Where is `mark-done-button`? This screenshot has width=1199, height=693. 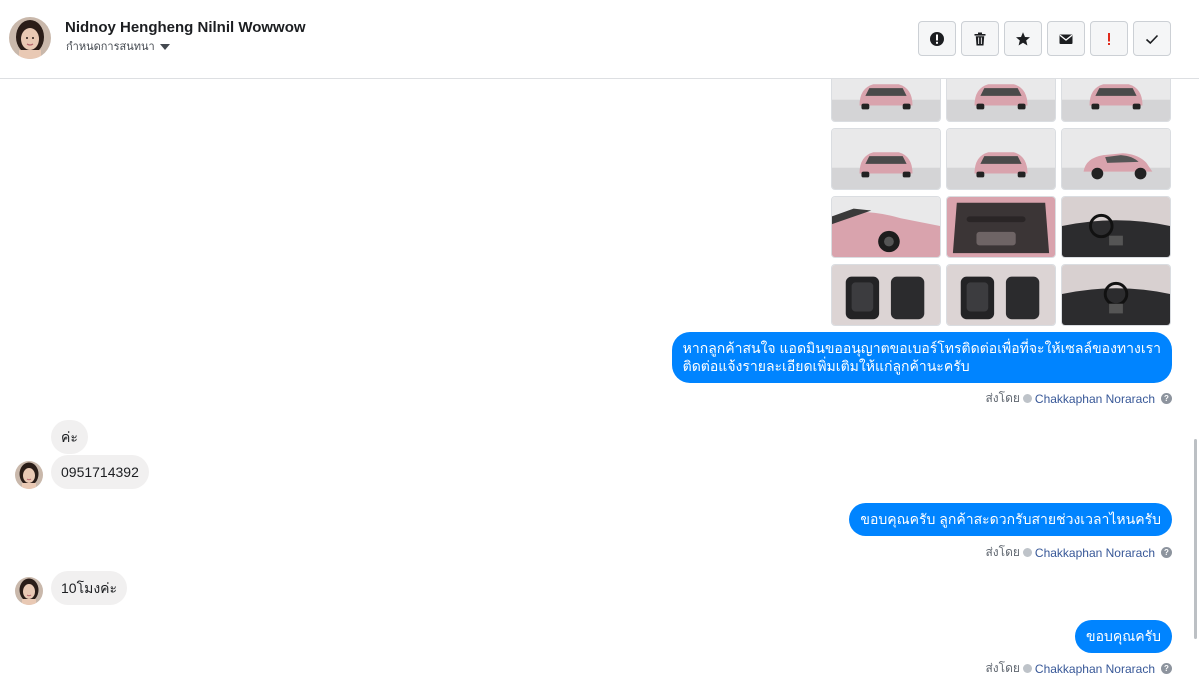
mark-done-button is located at coordinates (1152, 38).